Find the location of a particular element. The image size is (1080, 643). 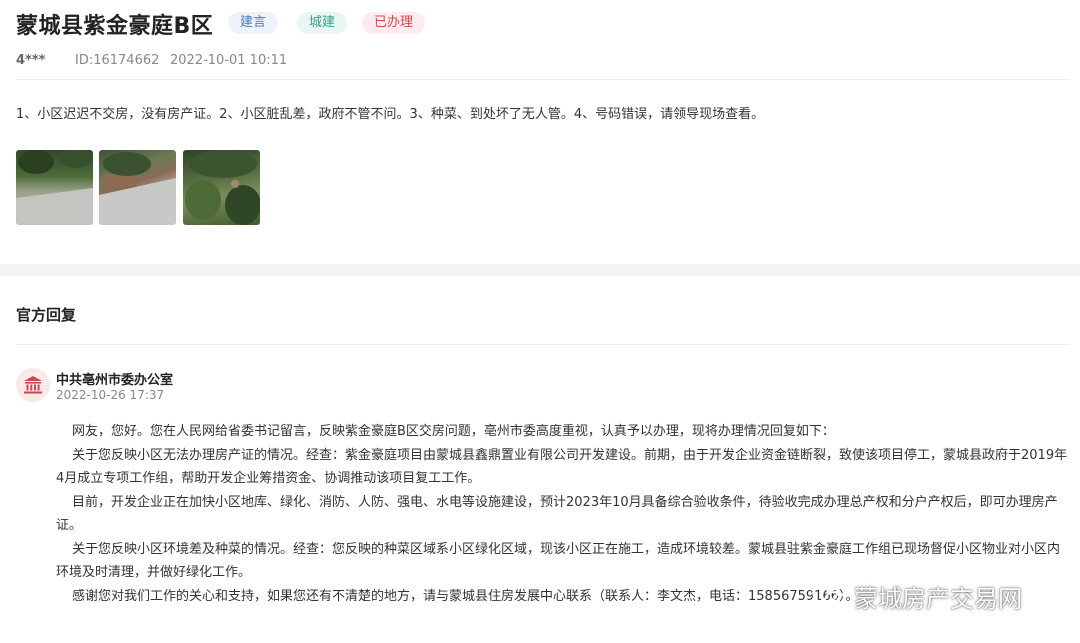

reply-section-title: 官方回复 is located at coordinates (46, 315).